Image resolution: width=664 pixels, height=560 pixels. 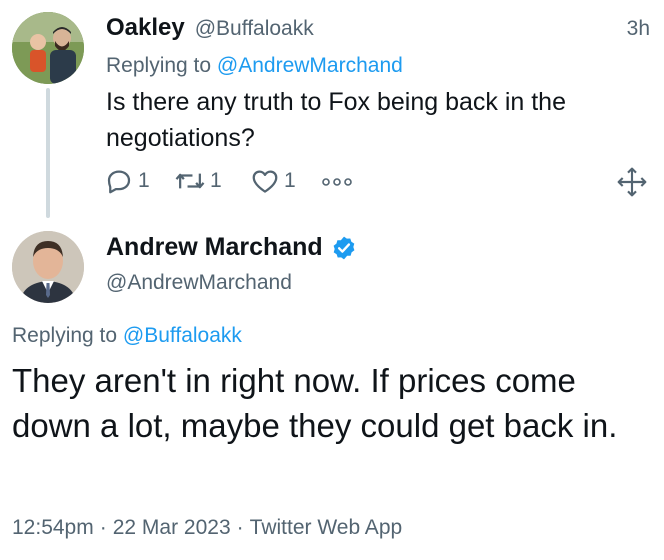 I want to click on more-button, so click(x=337, y=181).